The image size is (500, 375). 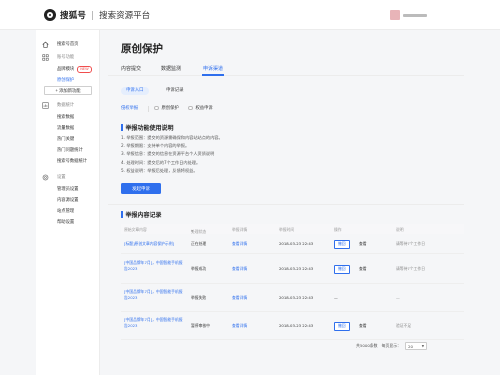 I want to click on sidebar-item-admin: 管理员设置, so click(x=67, y=189).